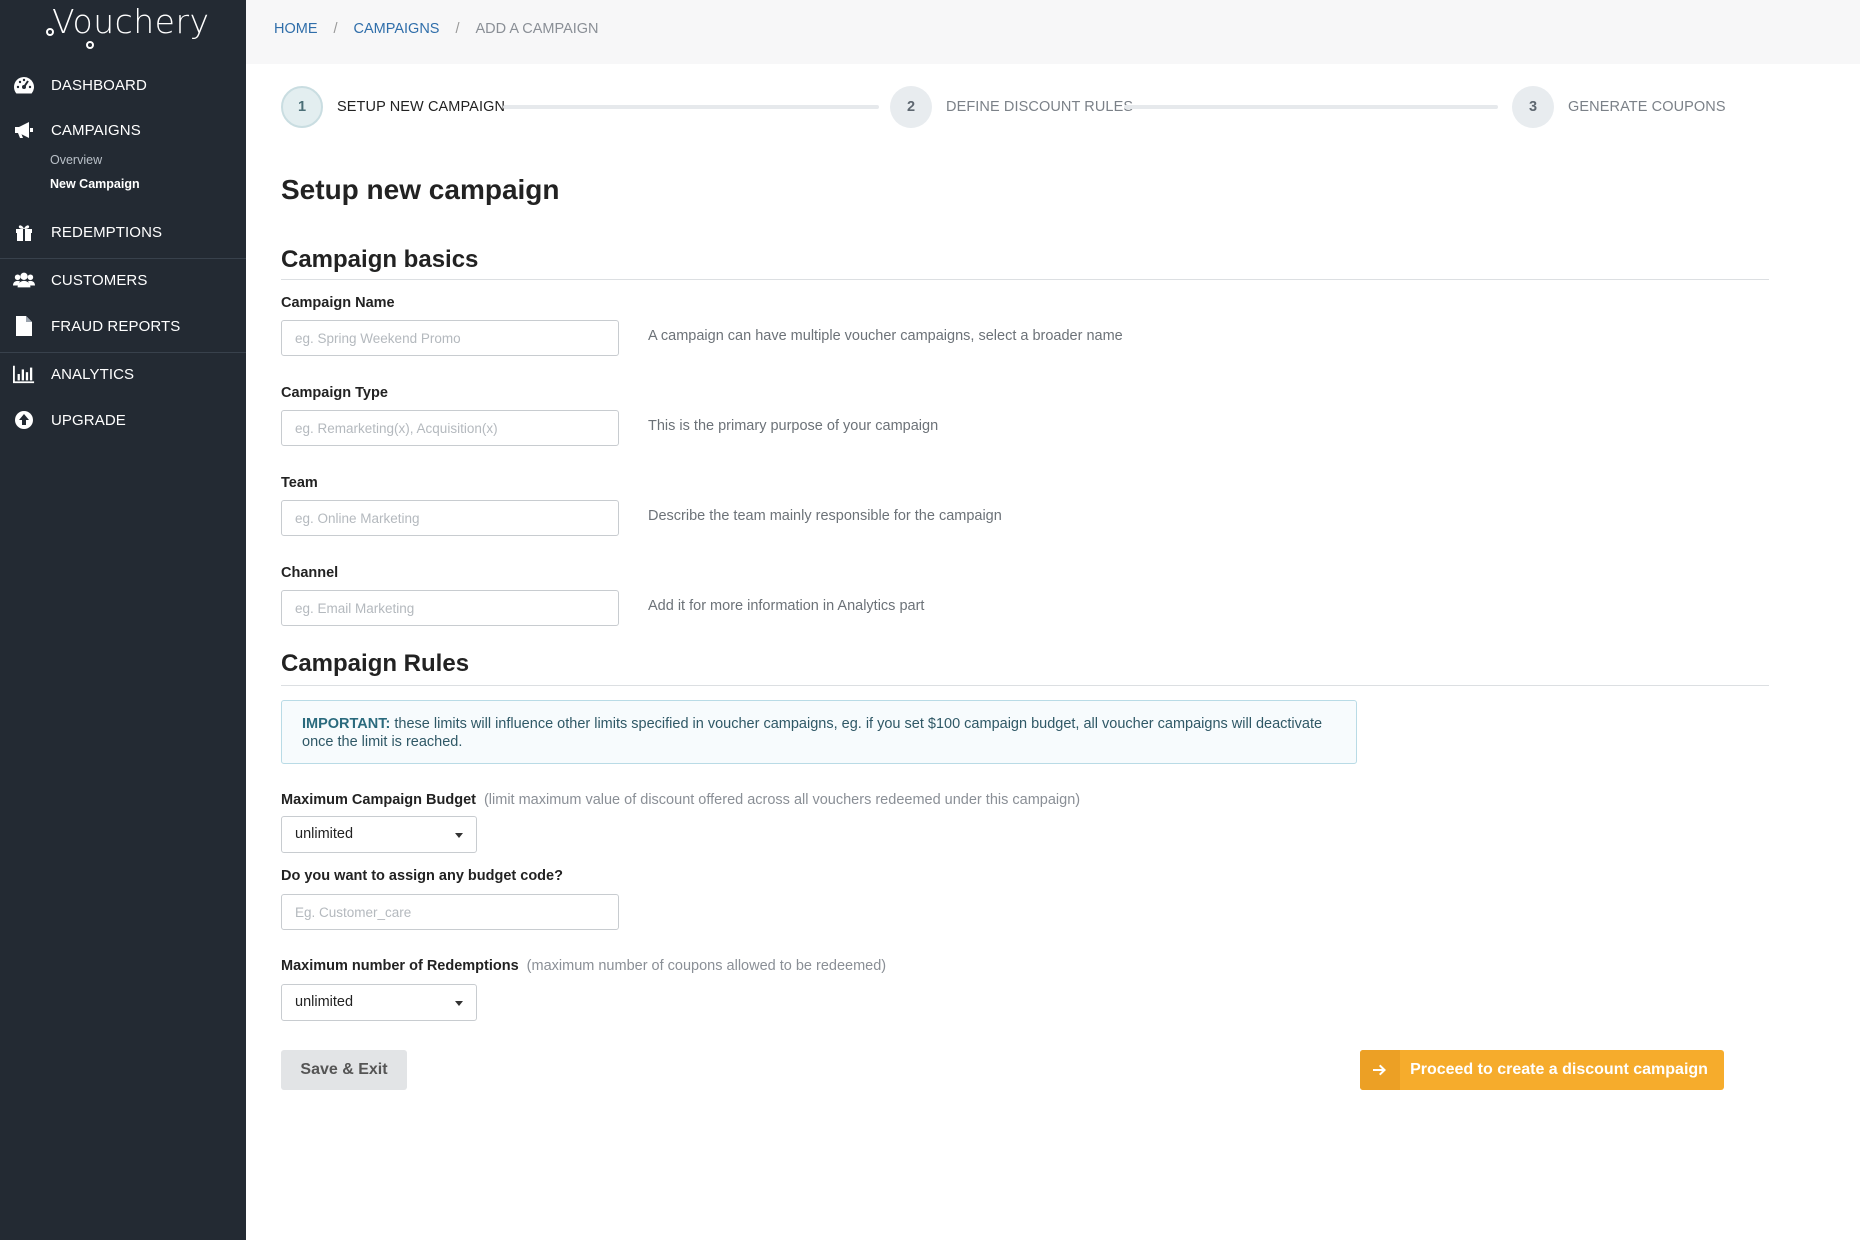  What do you see at coordinates (131, 21) in the screenshot?
I see `logo-text: Vouchery` at bounding box center [131, 21].